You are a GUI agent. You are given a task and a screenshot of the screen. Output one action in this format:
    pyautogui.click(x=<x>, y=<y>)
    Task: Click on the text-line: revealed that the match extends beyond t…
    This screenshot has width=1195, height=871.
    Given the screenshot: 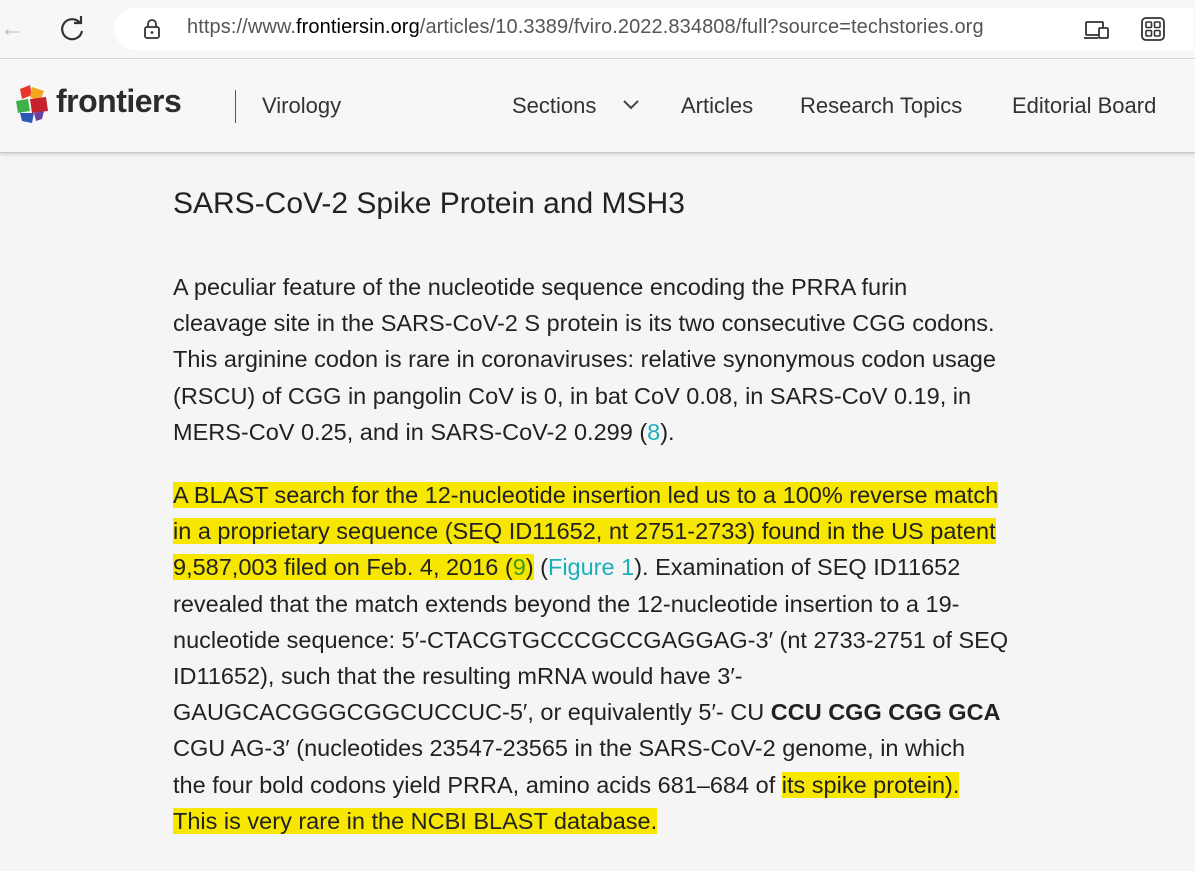 What is the action you would take?
    pyautogui.click(x=566, y=603)
    